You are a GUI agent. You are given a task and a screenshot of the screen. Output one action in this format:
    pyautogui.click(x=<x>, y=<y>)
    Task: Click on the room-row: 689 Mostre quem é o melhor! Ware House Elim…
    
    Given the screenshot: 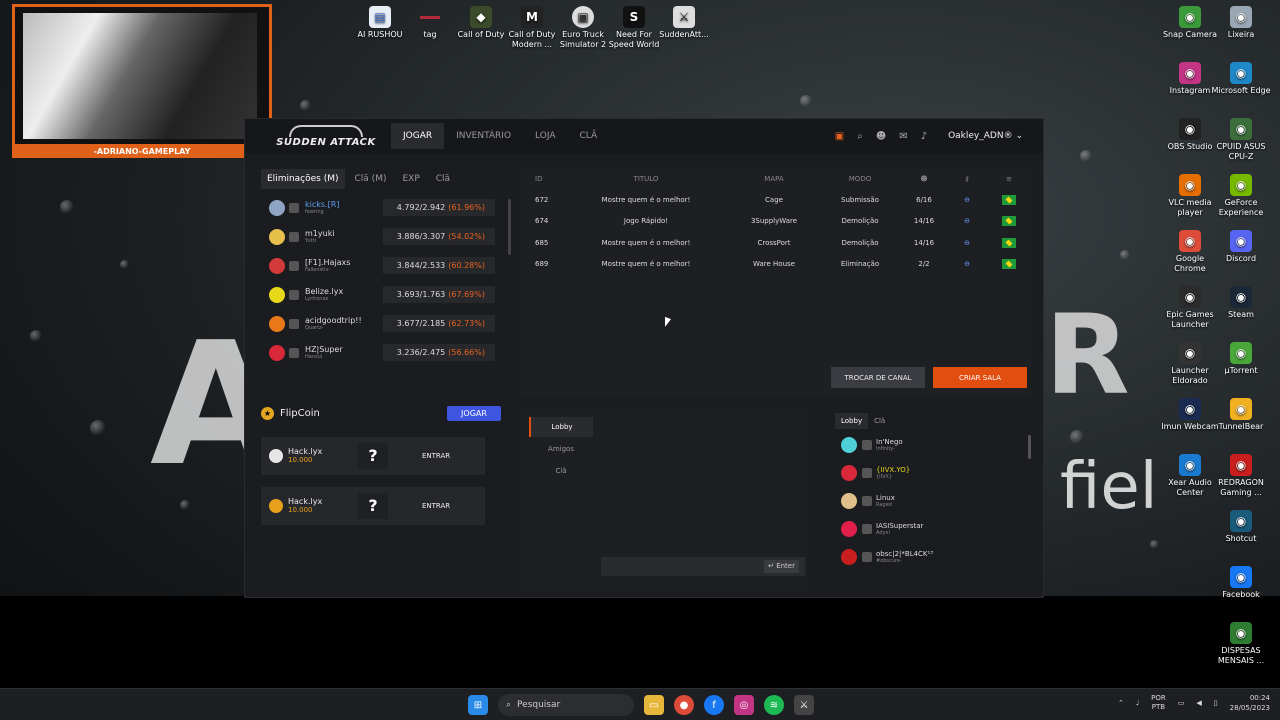 What is the action you would take?
    pyautogui.click(x=776, y=265)
    